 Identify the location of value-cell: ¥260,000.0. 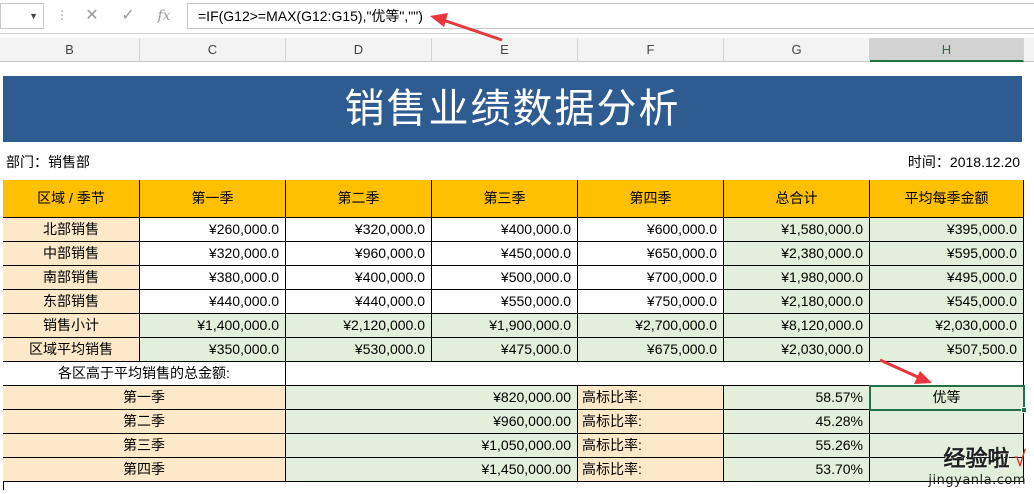
(213, 230).